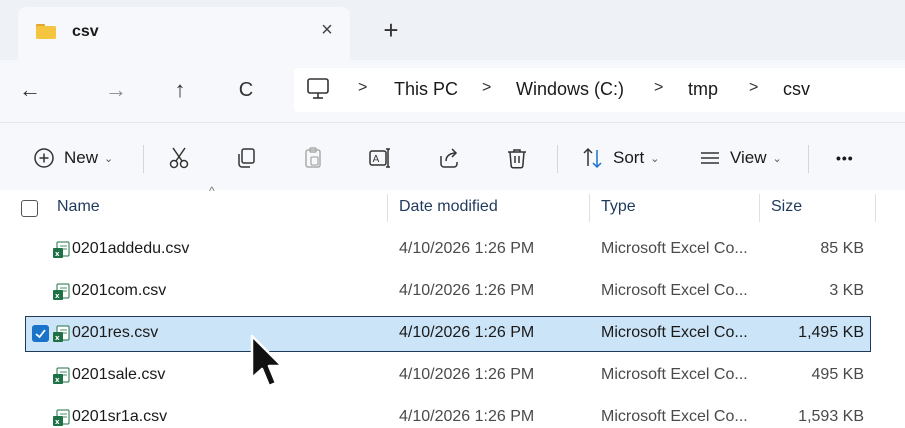  I want to click on new-label: New, so click(81, 157).